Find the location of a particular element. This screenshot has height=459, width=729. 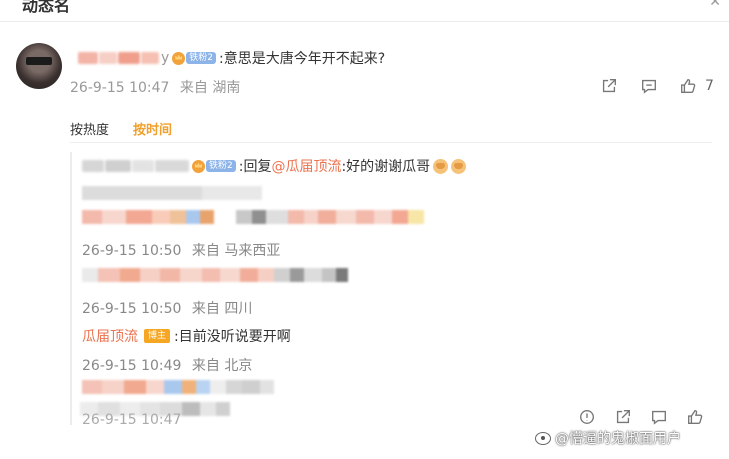

like-button is located at coordinates (695, 419).